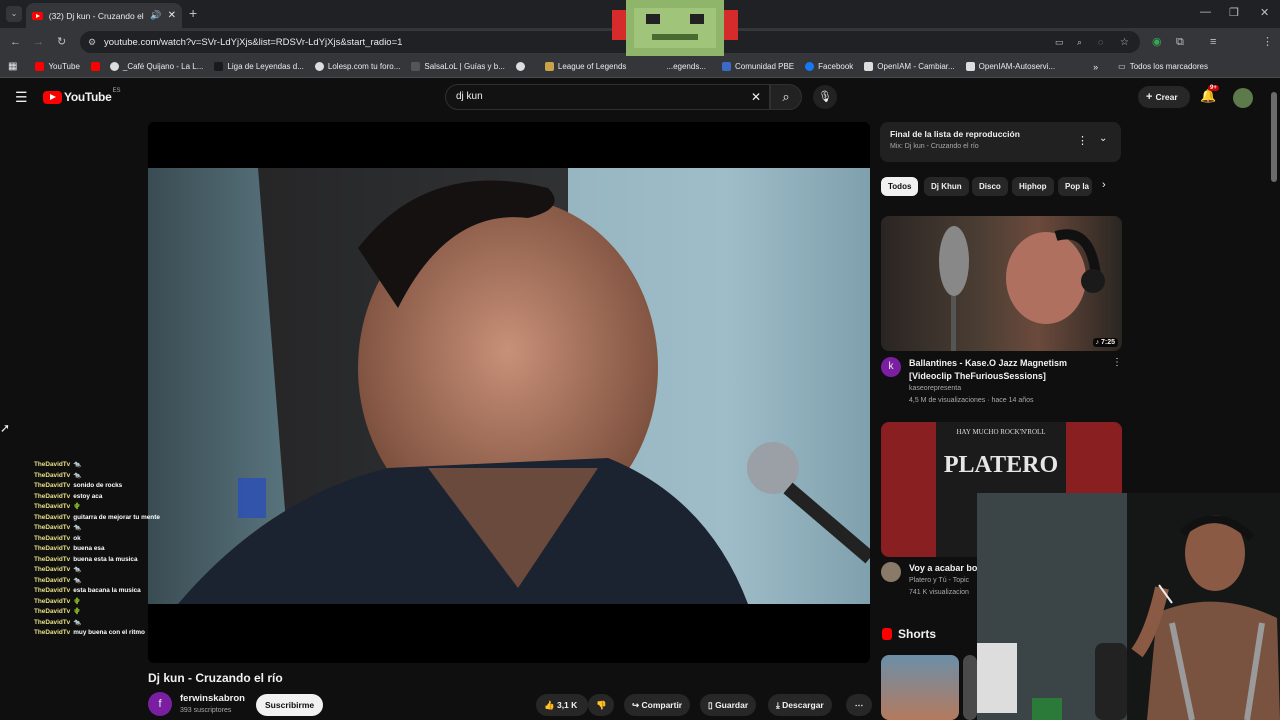 The width and height of the screenshot is (1280, 720). What do you see at coordinates (160, 704) in the screenshot?
I see `channel-avatar: f` at bounding box center [160, 704].